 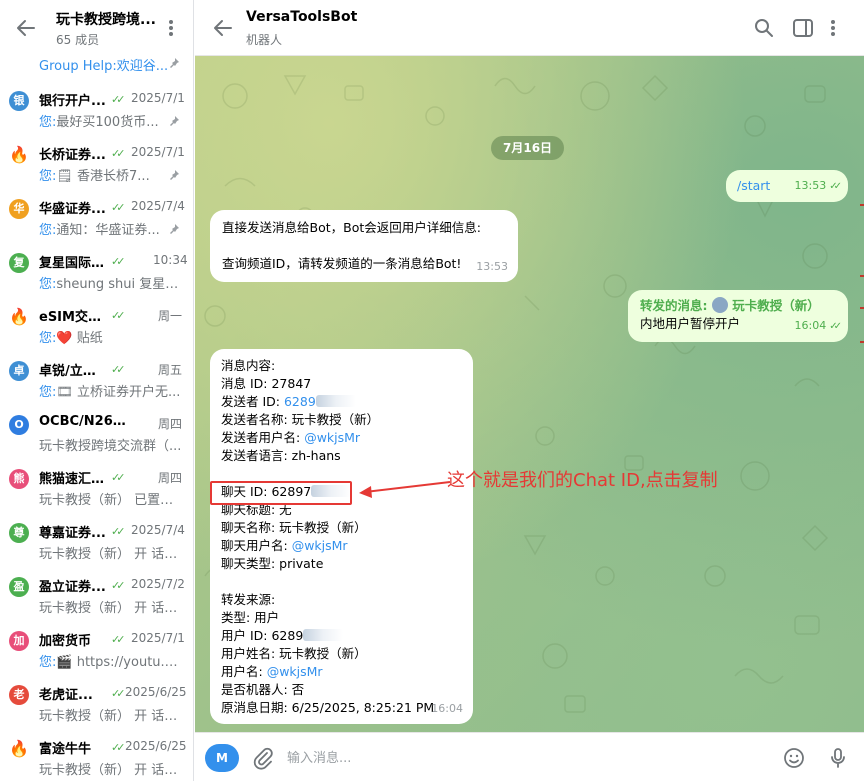 What do you see at coordinates (84, 421) in the screenshot?
I see `chat-name: OCBC/N26/ifast` at bounding box center [84, 421].